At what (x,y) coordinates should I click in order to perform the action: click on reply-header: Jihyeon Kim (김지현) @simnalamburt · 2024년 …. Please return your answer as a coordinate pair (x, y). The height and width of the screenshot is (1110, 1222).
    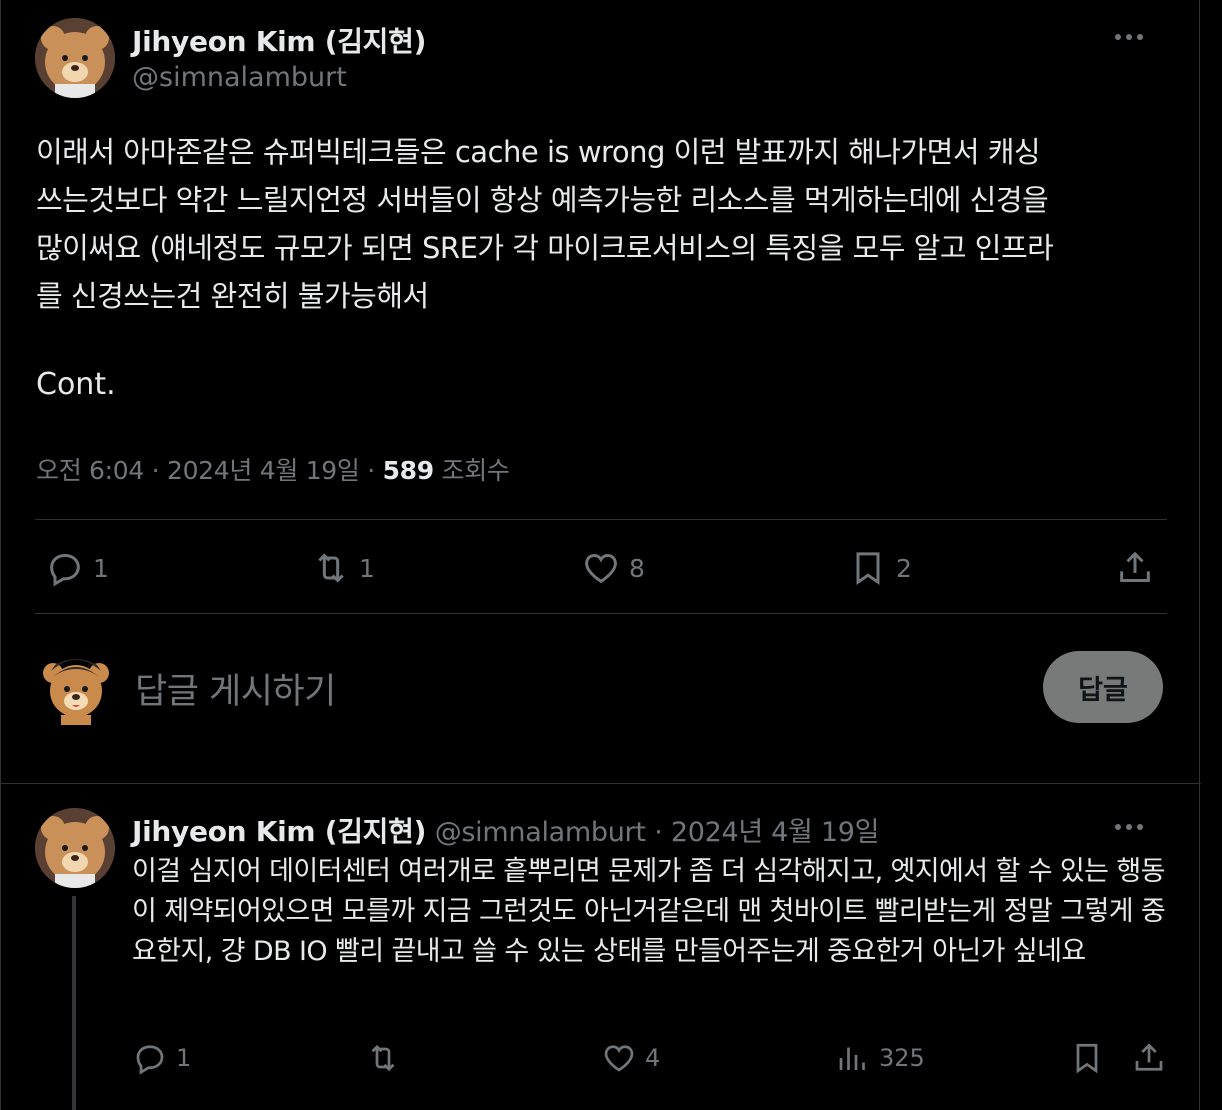
    Looking at the image, I should click on (505, 830).